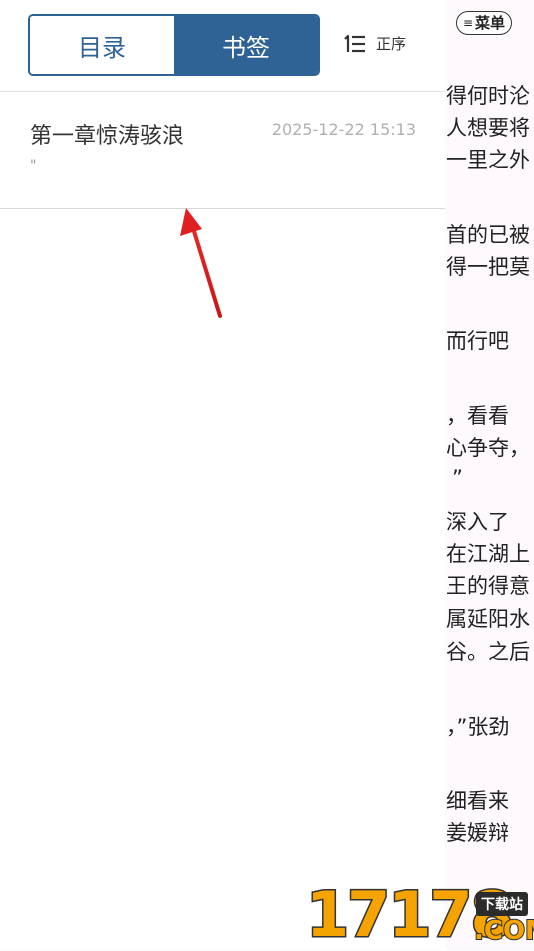  What do you see at coordinates (222, 150) in the screenshot?
I see `bookmark-item: 第一章惊涛骇浪 2025-12-22 15:13 "` at bounding box center [222, 150].